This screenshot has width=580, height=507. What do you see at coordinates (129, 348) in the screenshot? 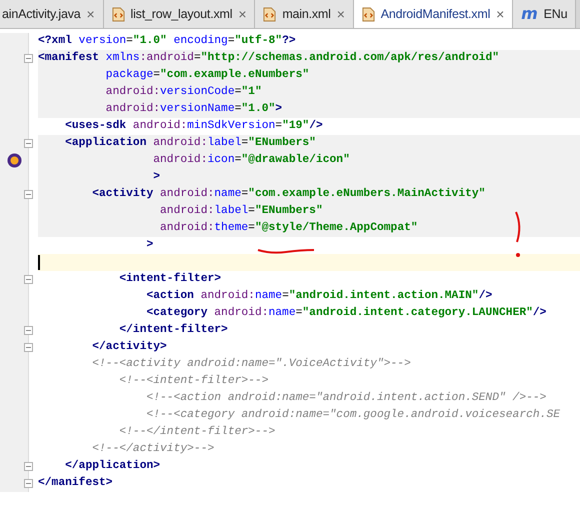
I see `code-line: </activity>` at bounding box center [129, 348].